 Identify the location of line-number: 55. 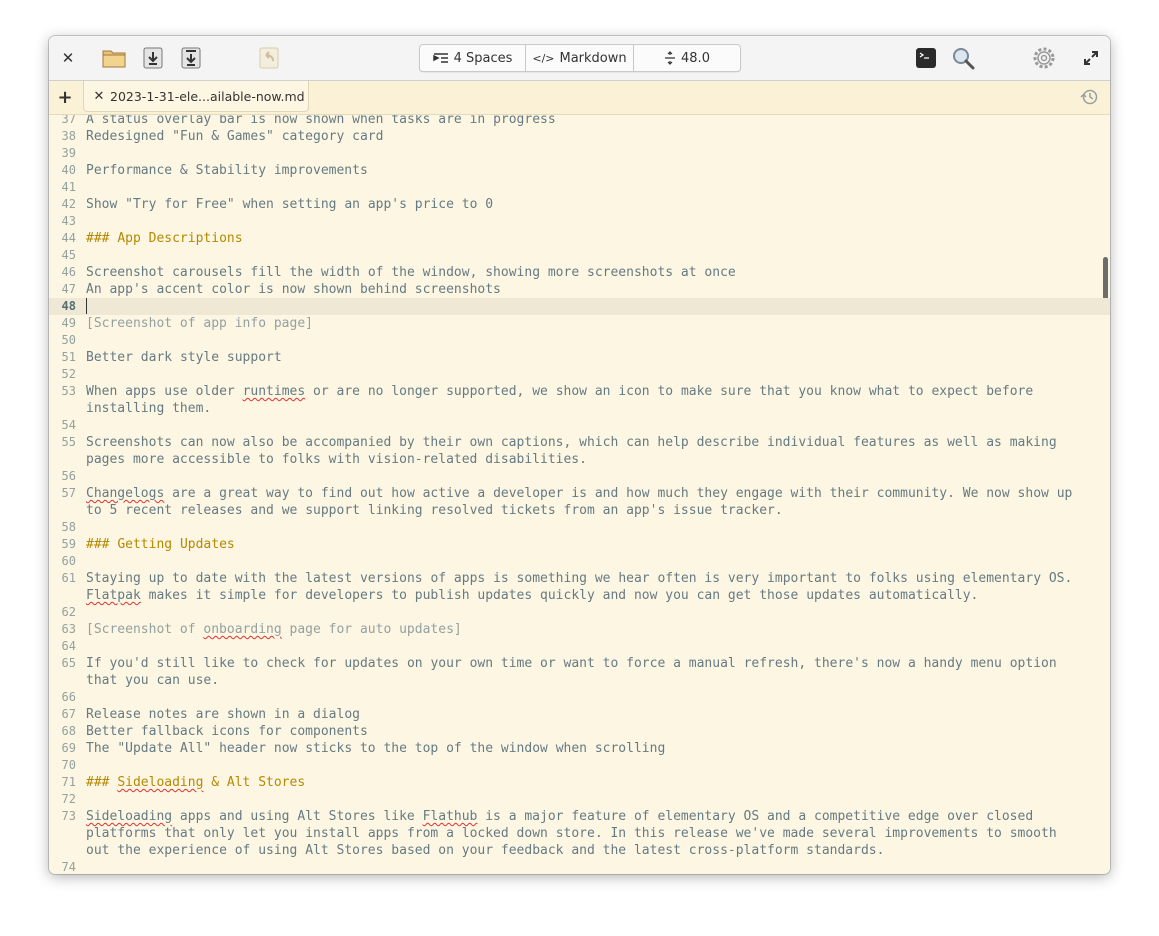
(68, 442).